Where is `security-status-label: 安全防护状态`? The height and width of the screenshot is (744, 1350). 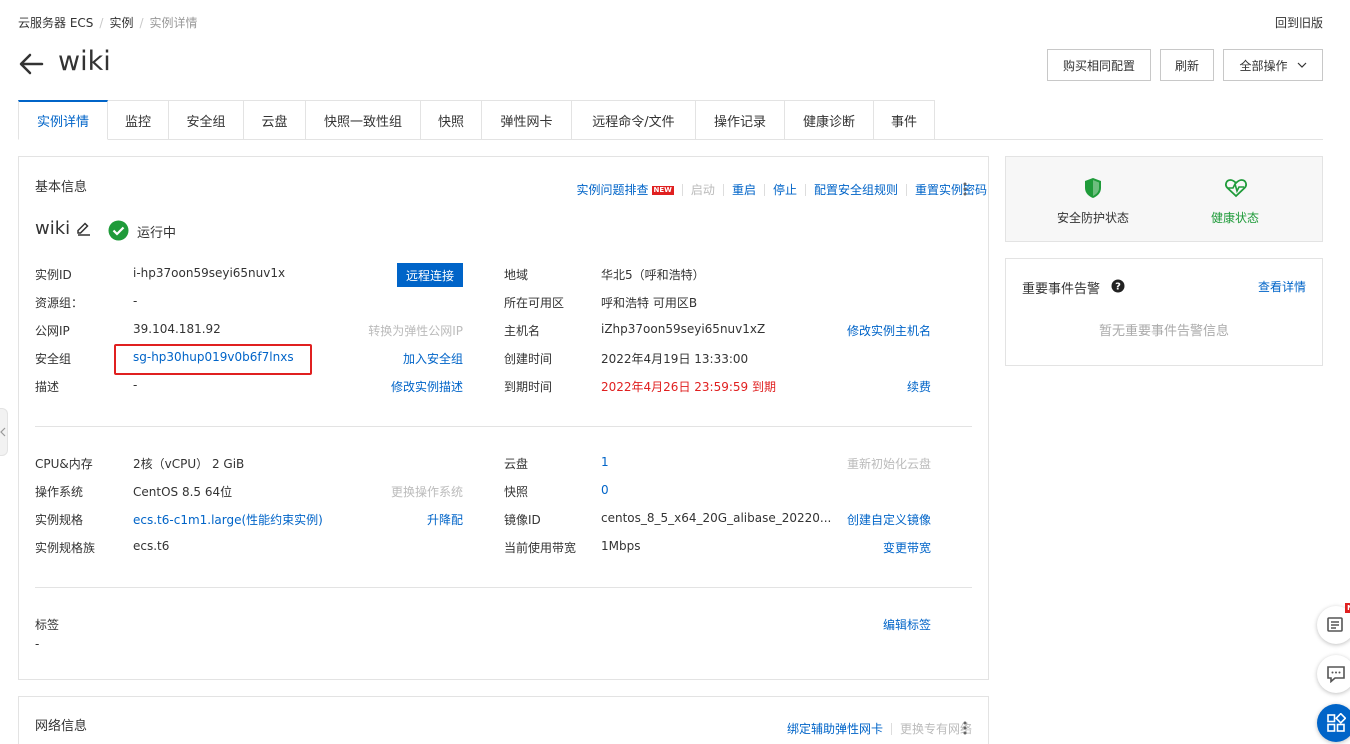 security-status-label: 安全防护状态 is located at coordinates (1093, 217).